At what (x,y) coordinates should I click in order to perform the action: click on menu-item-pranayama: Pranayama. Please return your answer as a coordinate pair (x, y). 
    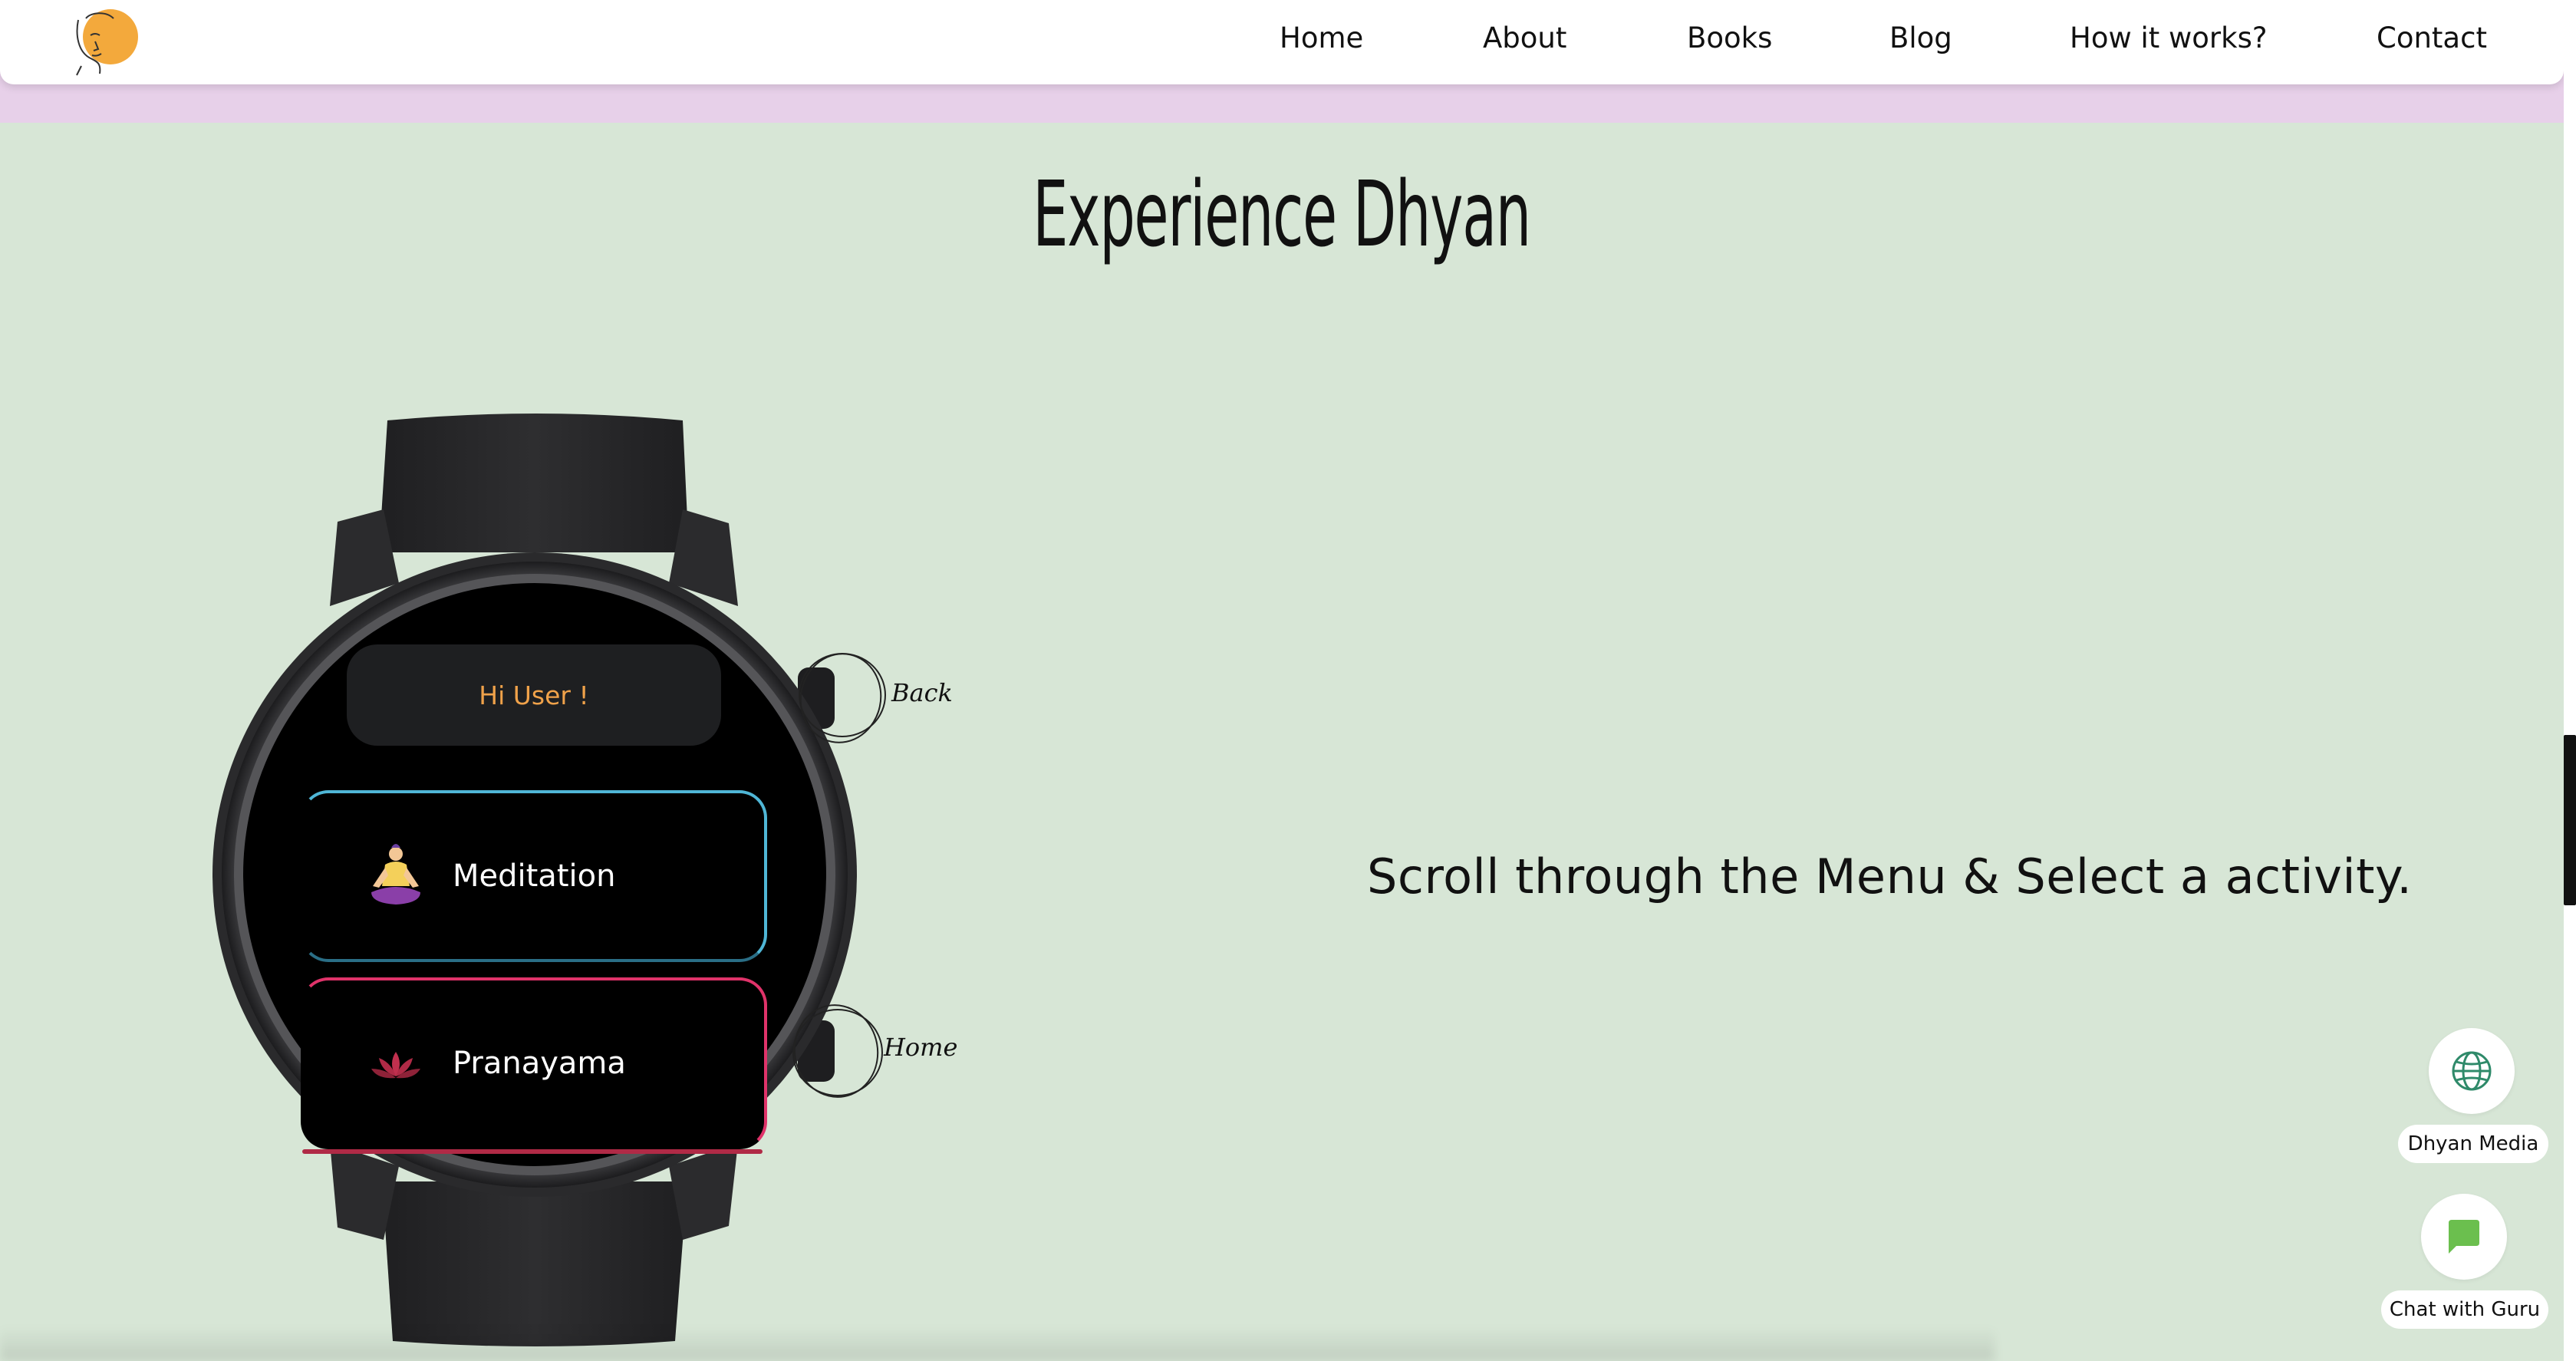
    Looking at the image, I should click on (534, 1063).